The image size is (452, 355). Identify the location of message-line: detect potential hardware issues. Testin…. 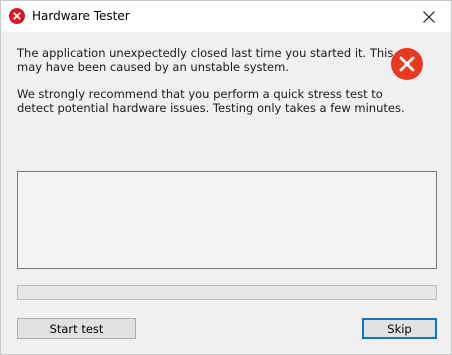
(211, 108).